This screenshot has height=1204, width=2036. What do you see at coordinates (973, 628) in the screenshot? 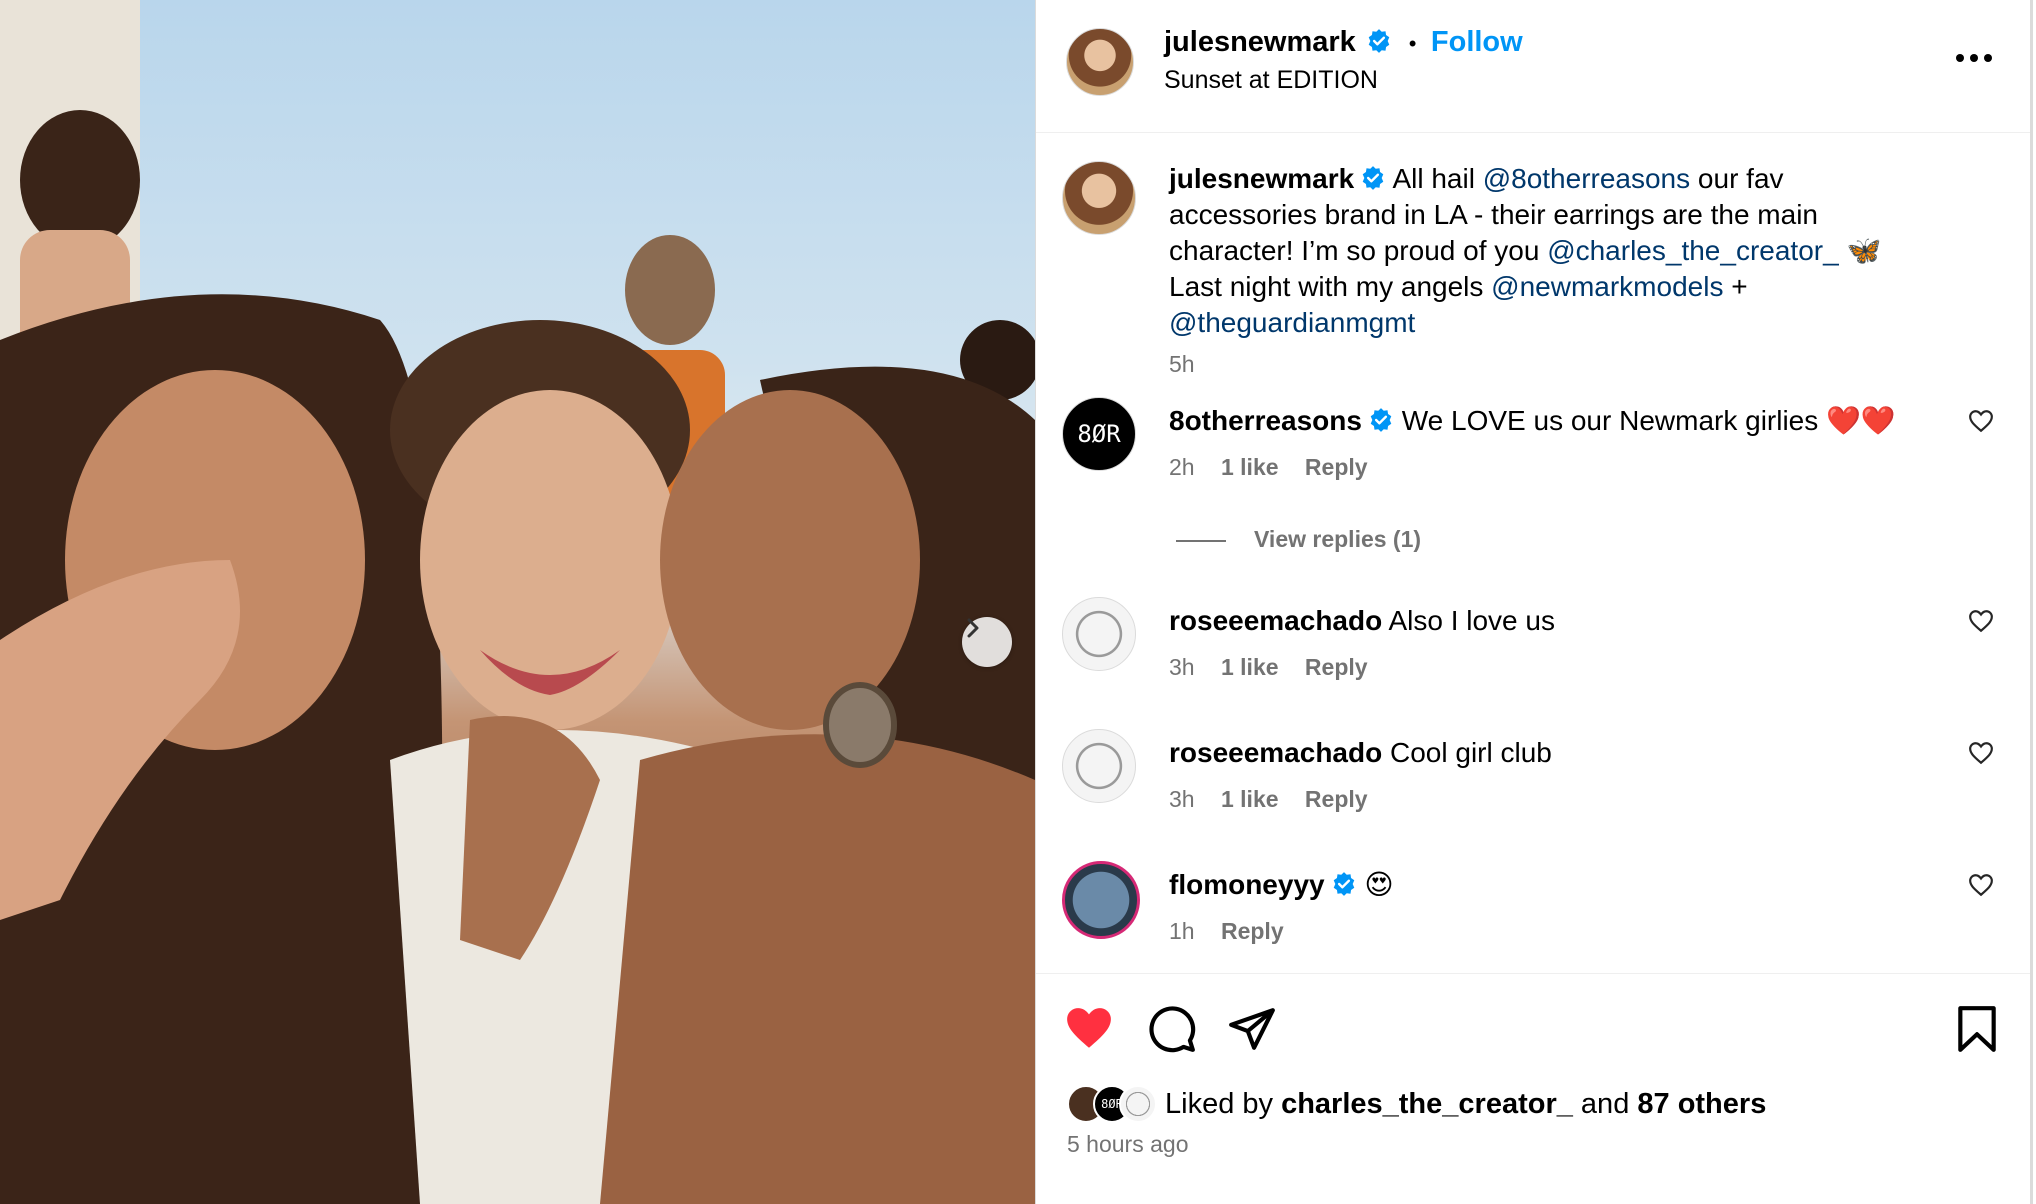
I see `chevron-right-icon` at bounding box center [973, 628].